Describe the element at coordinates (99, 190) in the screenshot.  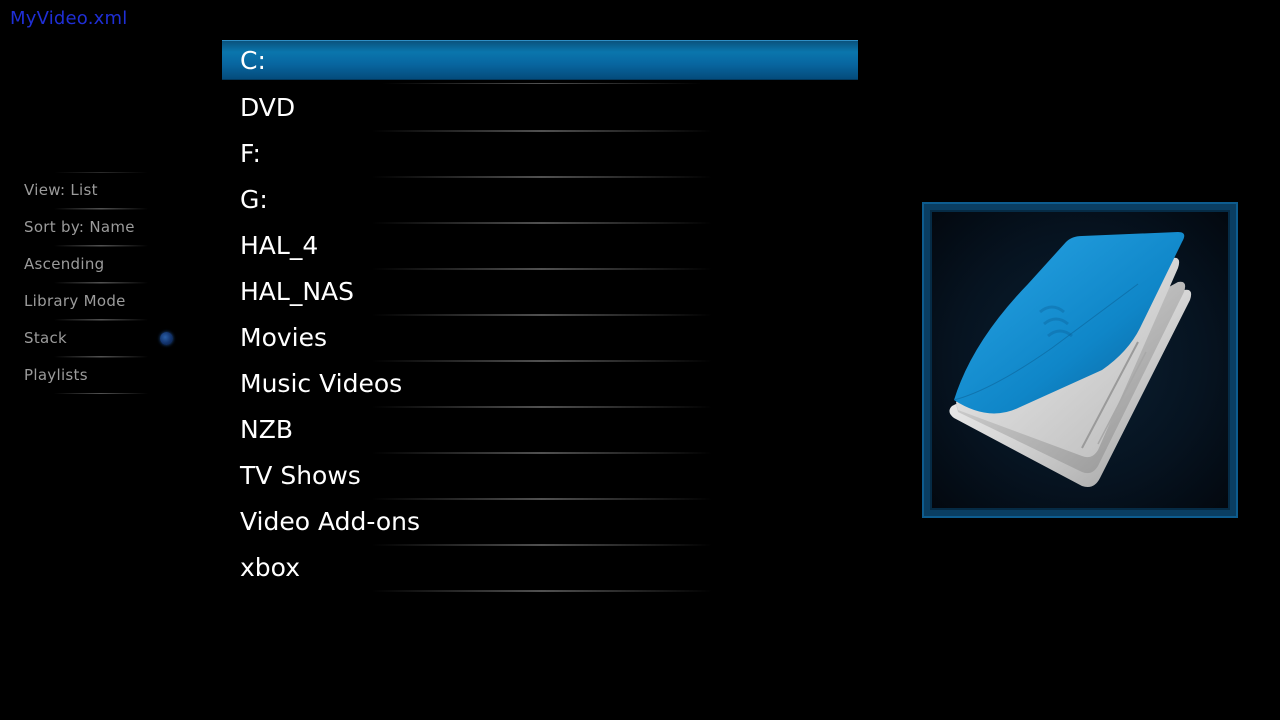
I see `view-mode-button: View: List` at that location.